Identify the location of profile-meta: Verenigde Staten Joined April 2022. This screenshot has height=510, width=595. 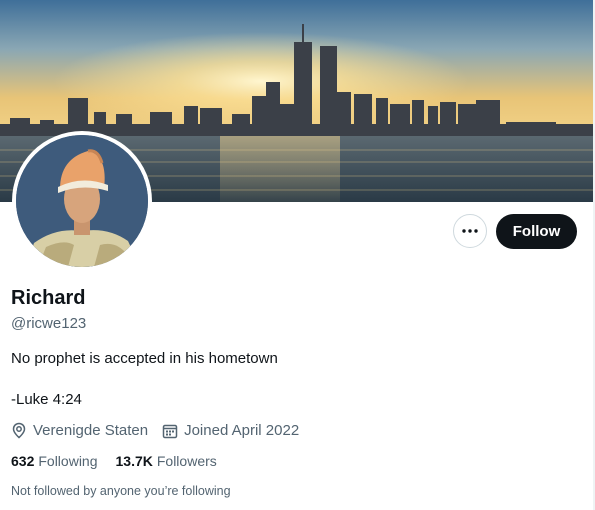
(155, 430).